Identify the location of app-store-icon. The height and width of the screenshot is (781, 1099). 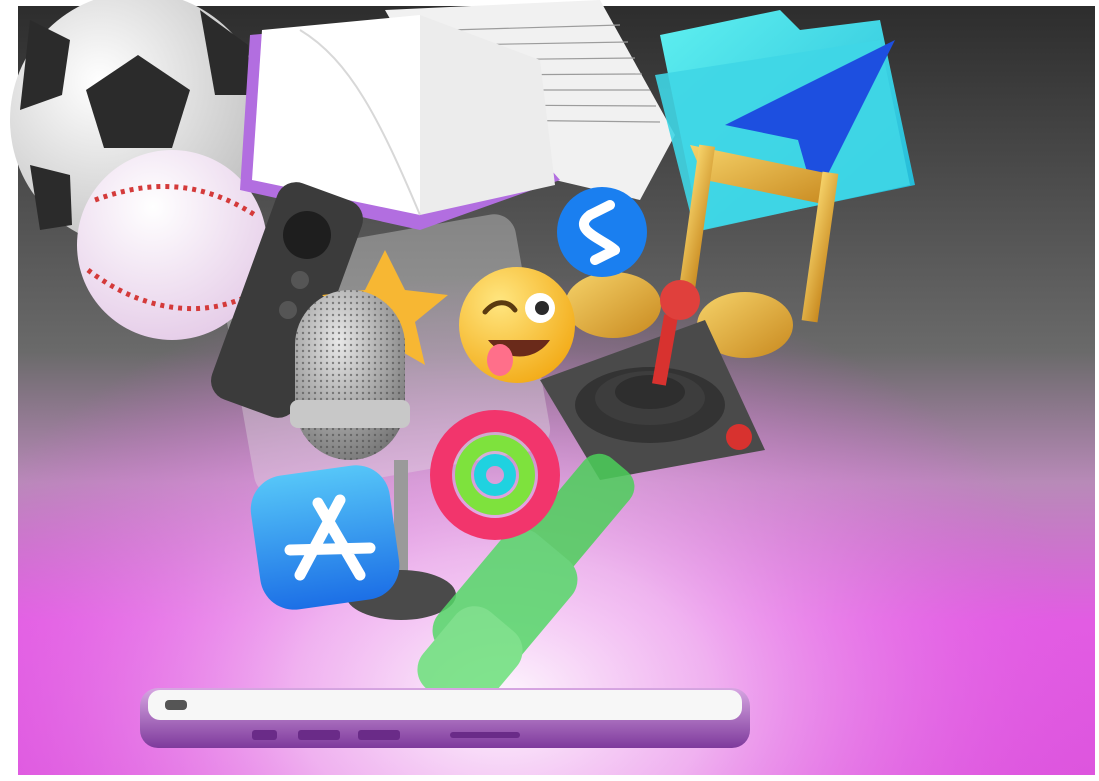
(325, 537).